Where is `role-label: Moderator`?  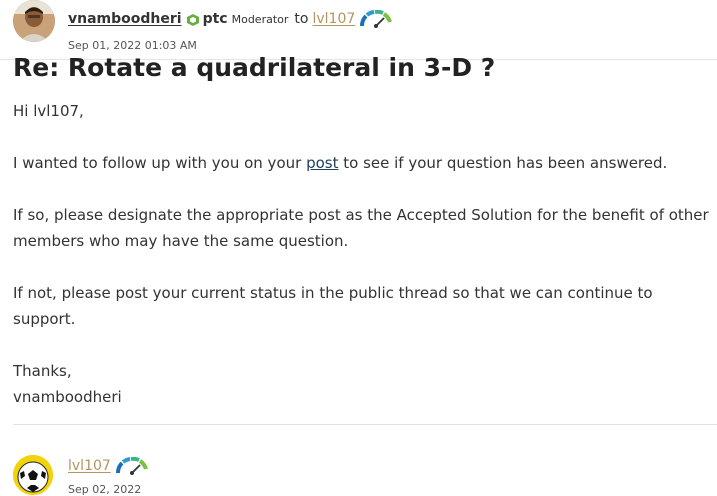 role-label: Moderator is located at coordinates (260, 19).